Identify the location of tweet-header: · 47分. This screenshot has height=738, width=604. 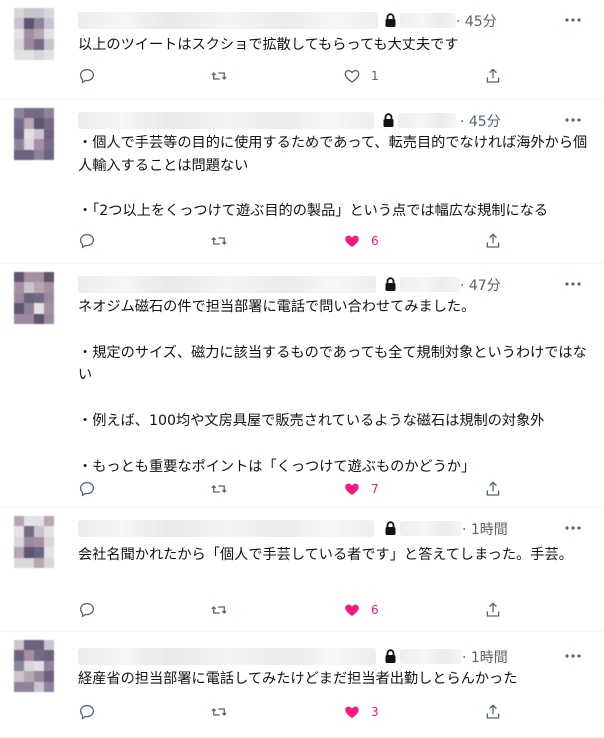
(338, 284).